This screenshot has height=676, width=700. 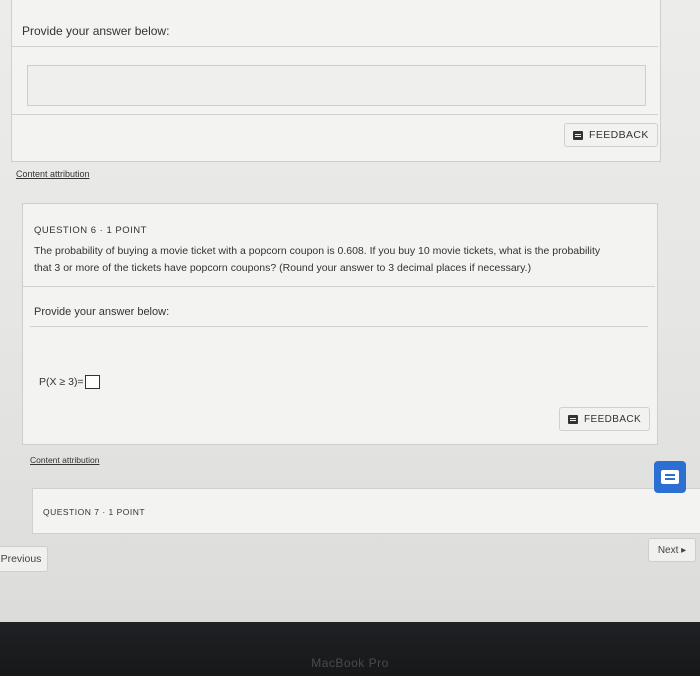 I want to click on q7-header: QUESTION 7 · 1 POINT, so click(x=94, y=512).